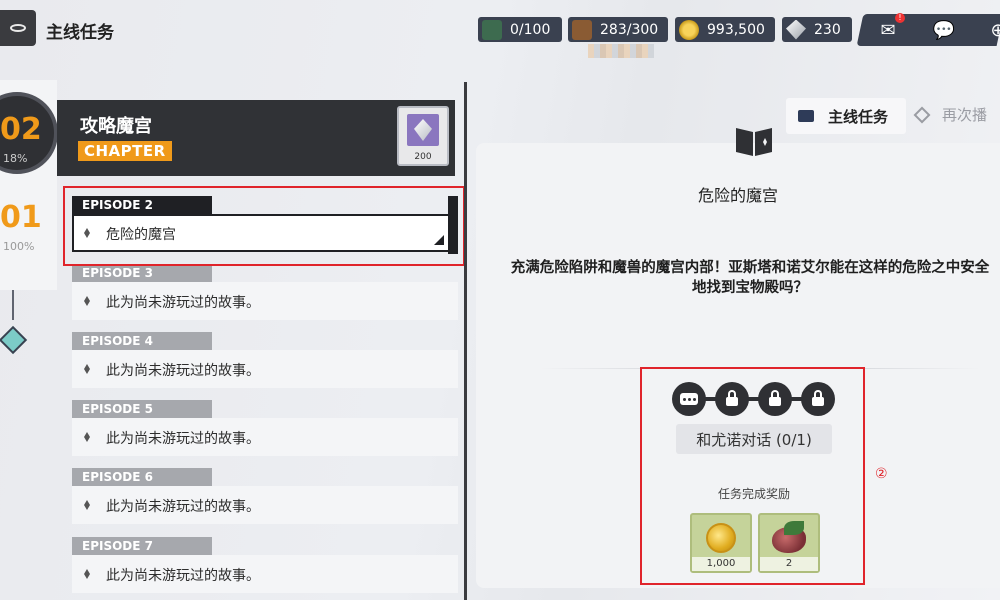 This screenshot has height=600, width=1000. I want to click on open-book-icon, so click(754, 142).